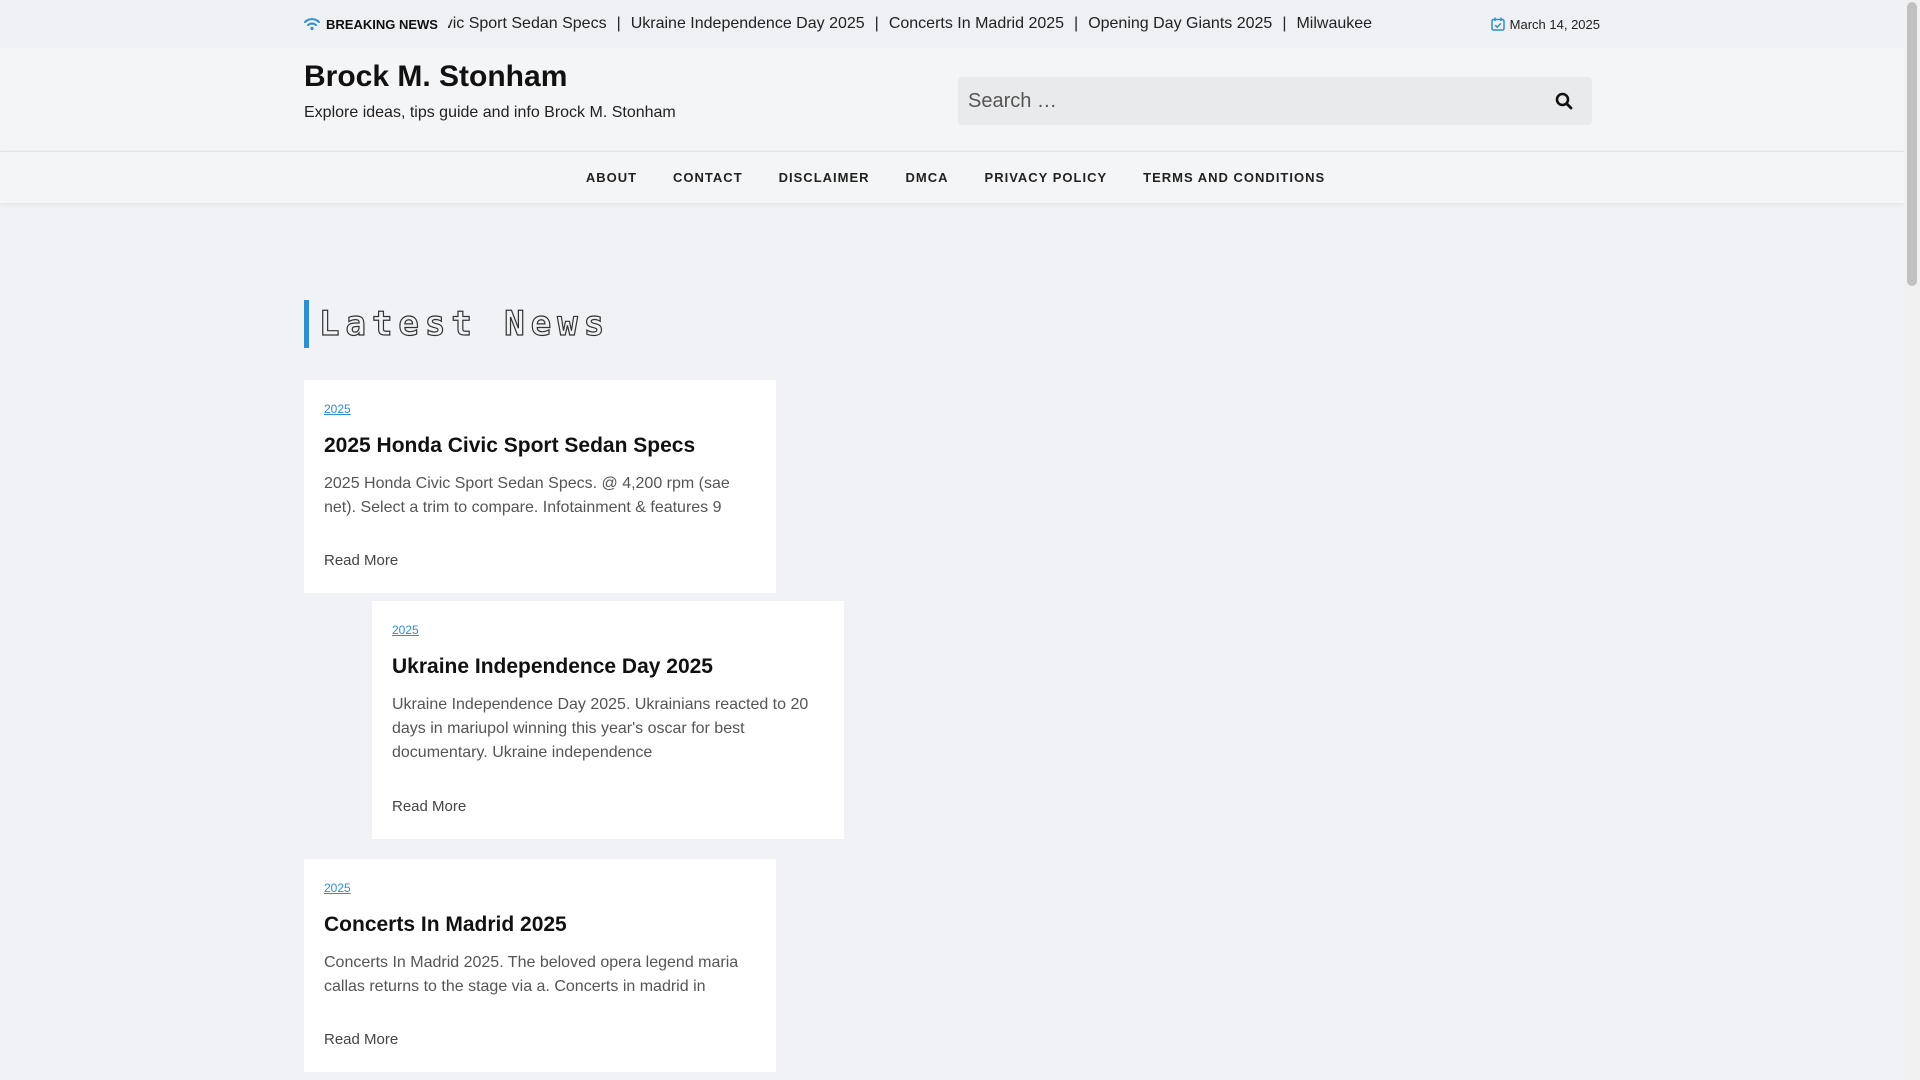  I want to click on breaking-news-text: BREAKING NEWS, so click(382, 24).